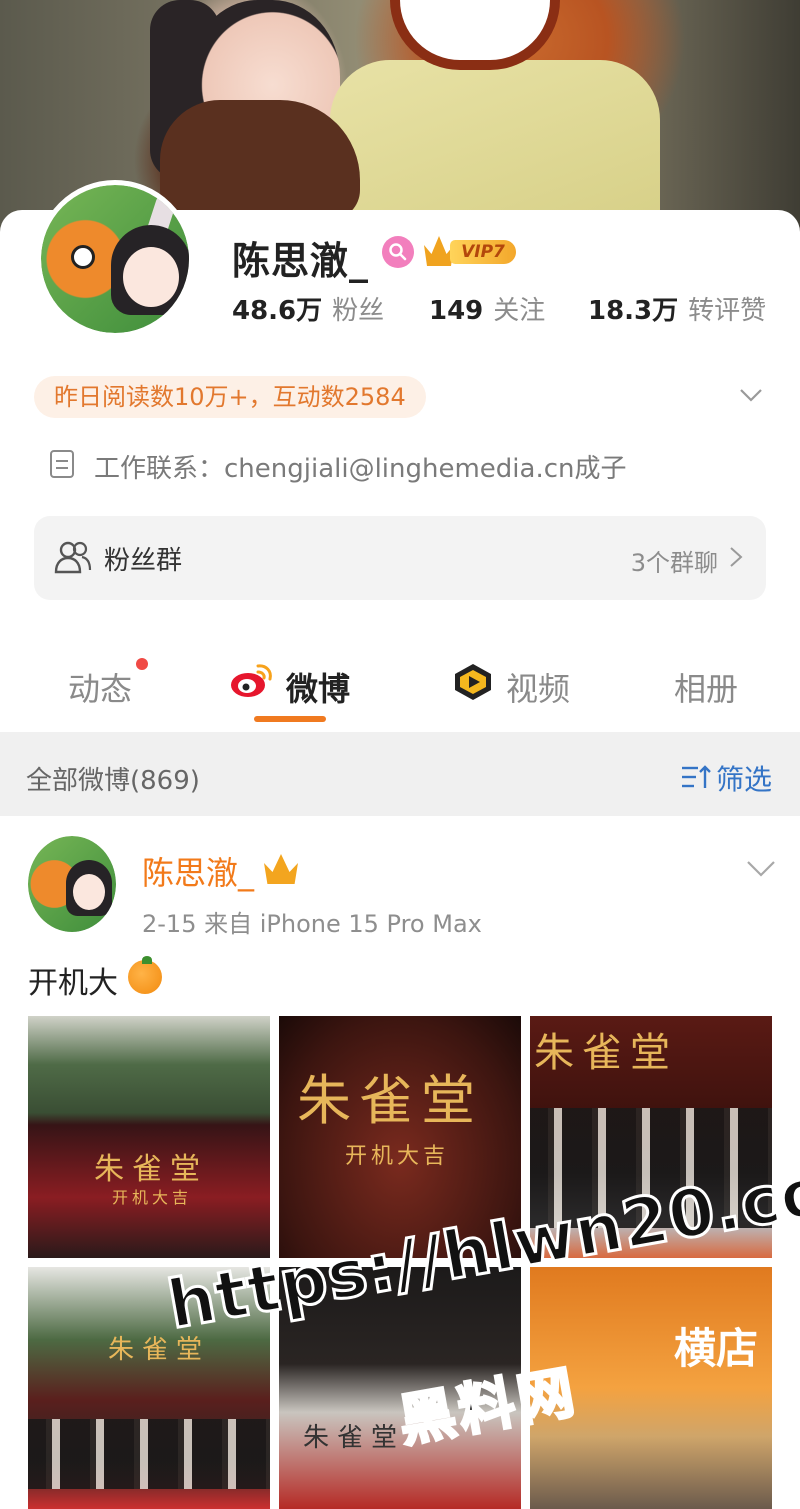  What do you see at coordinates (198, 871) in the screenshot?
I see `post-author-name: 陈思澈_` at bounding box center [198, 871].